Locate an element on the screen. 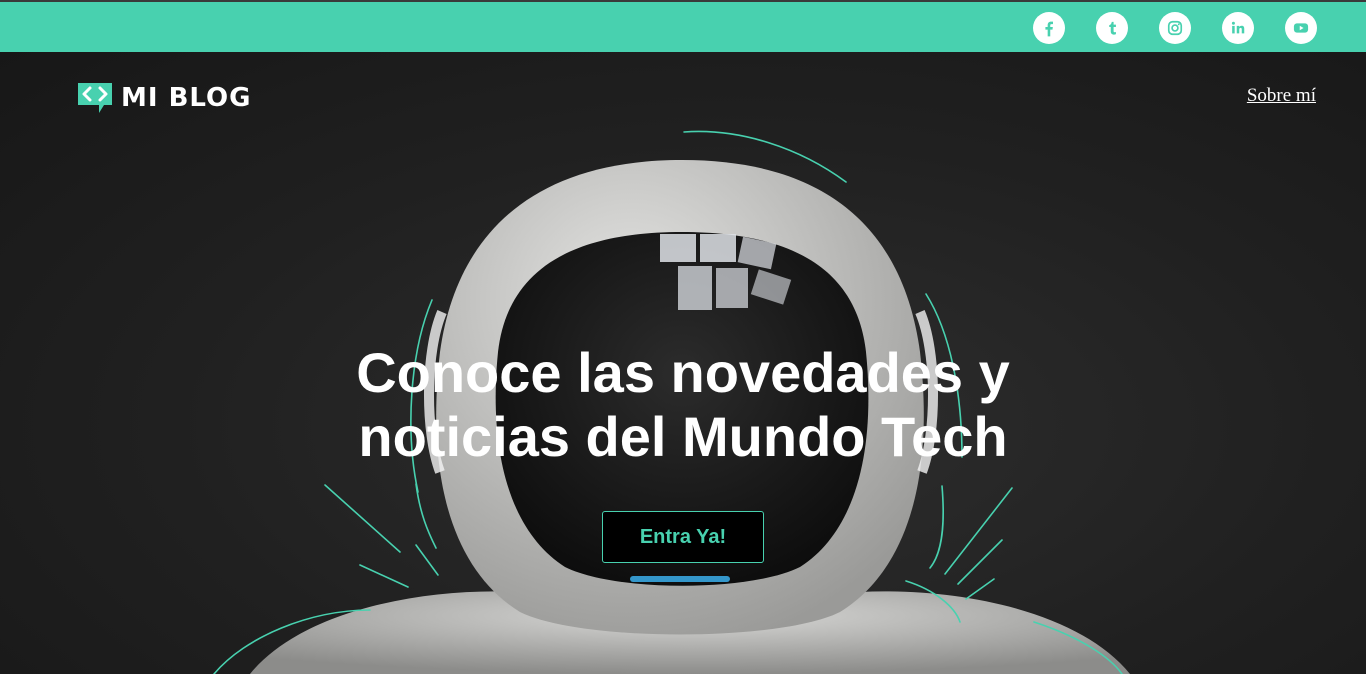 This screenshot has height=674, width=1366. logo-text: MI BLOG is located at coordinates (186, 98).